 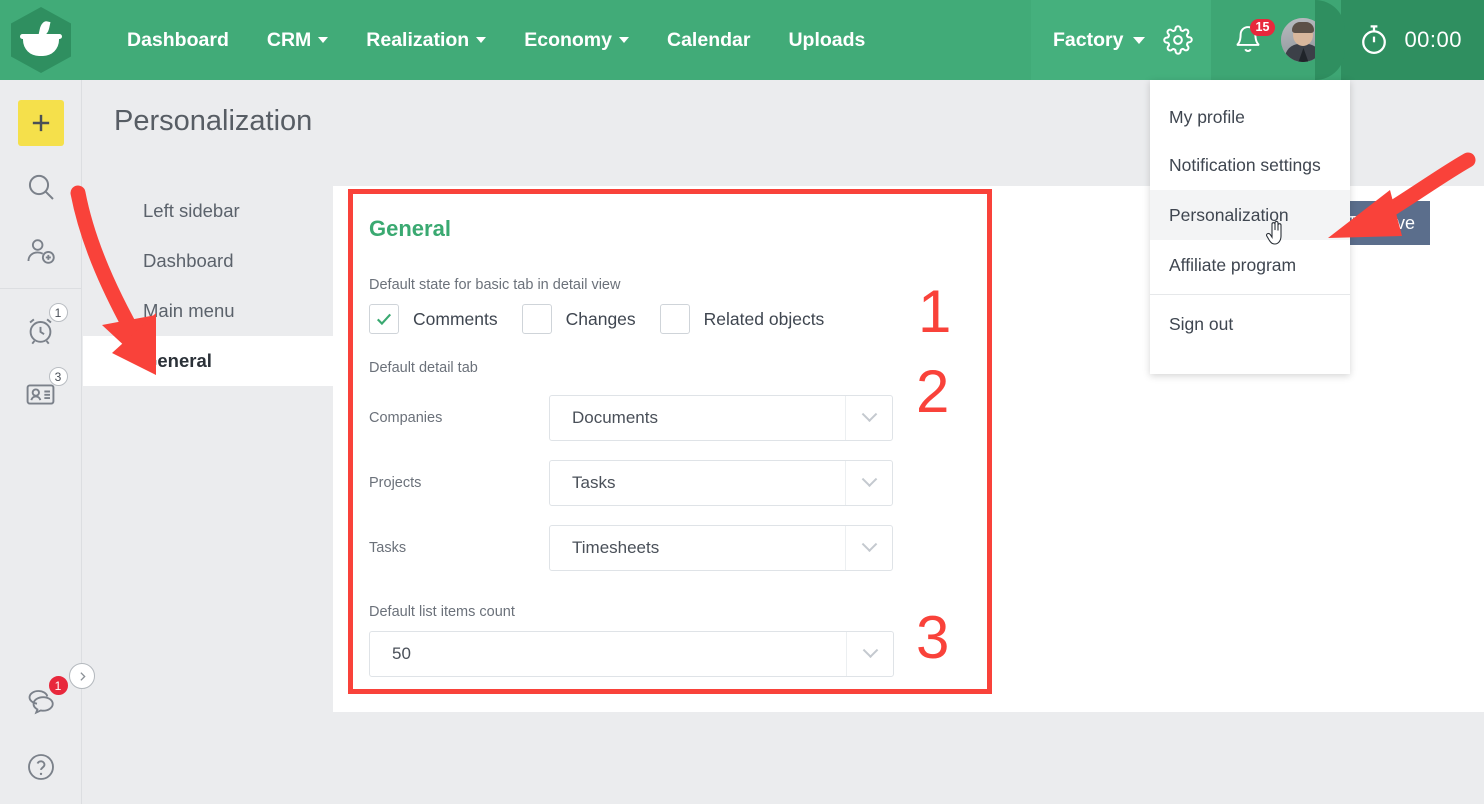 What do you see at coordinates (43, 733) in the screenshot?
I see `rail-section-bottom: 1` at bounding box center [43, 733].